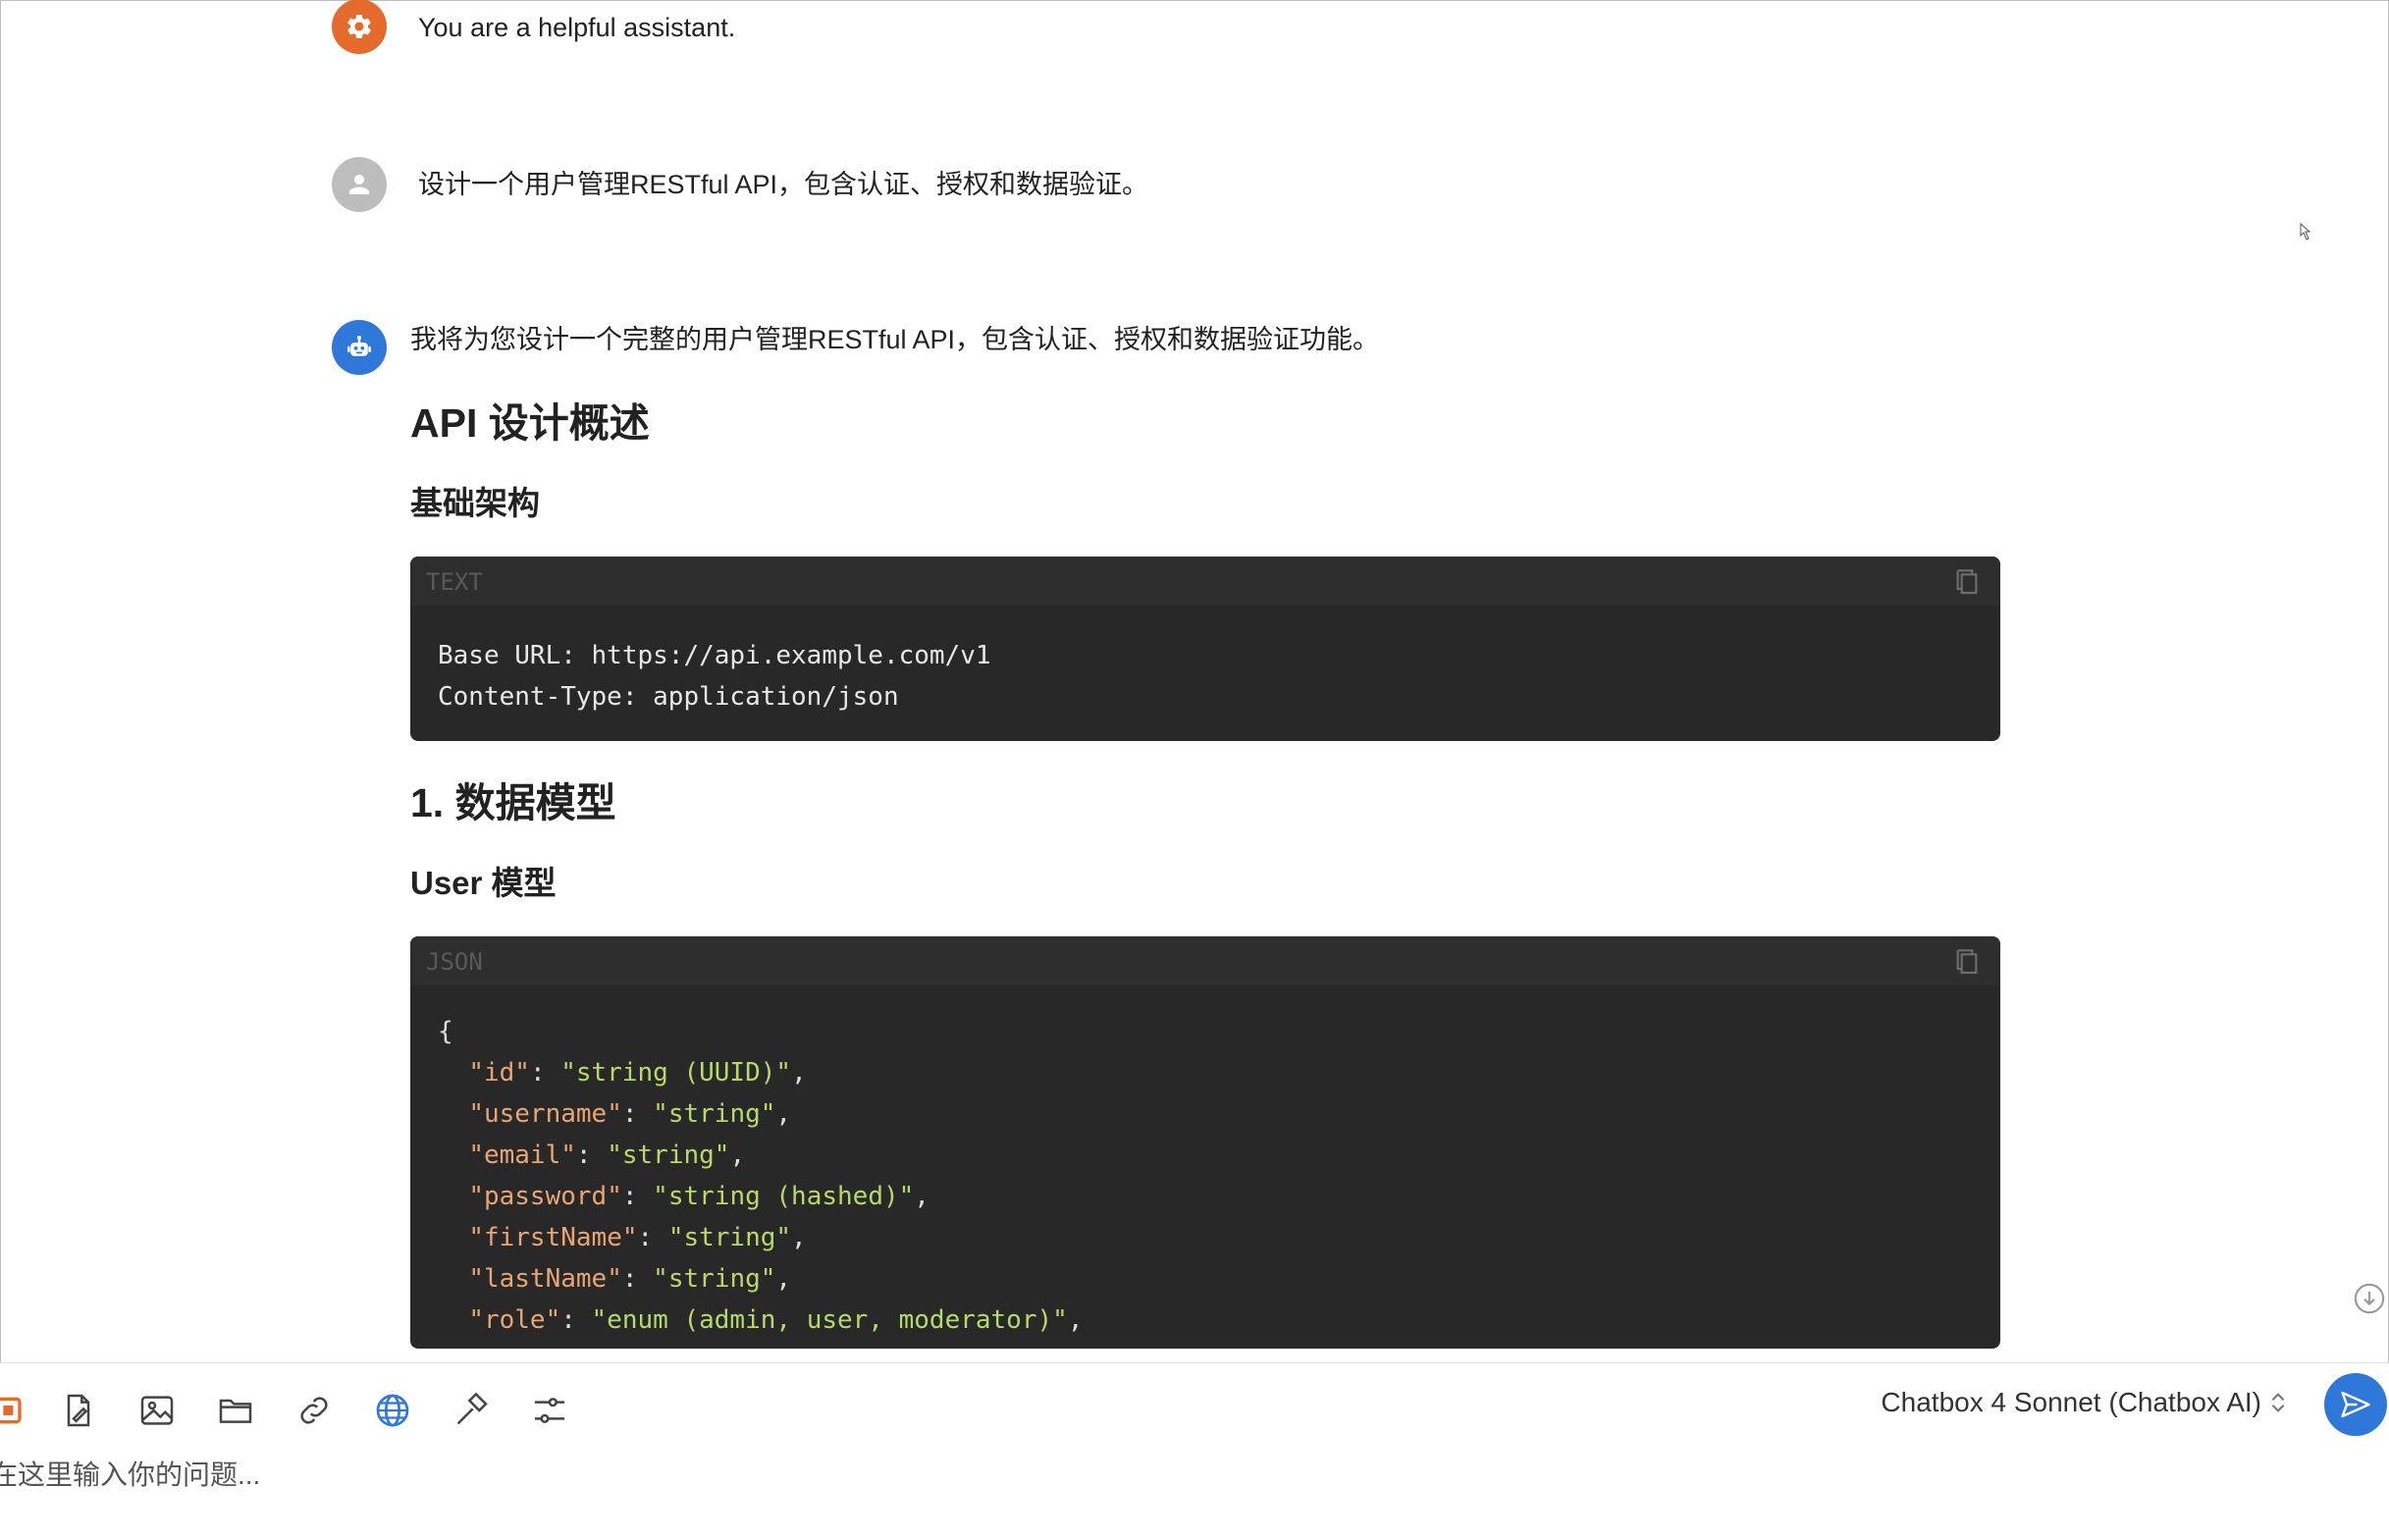 The image size is (2389, 1540). I want to click on chevron-up-down-icon, so click(2278, 1402).